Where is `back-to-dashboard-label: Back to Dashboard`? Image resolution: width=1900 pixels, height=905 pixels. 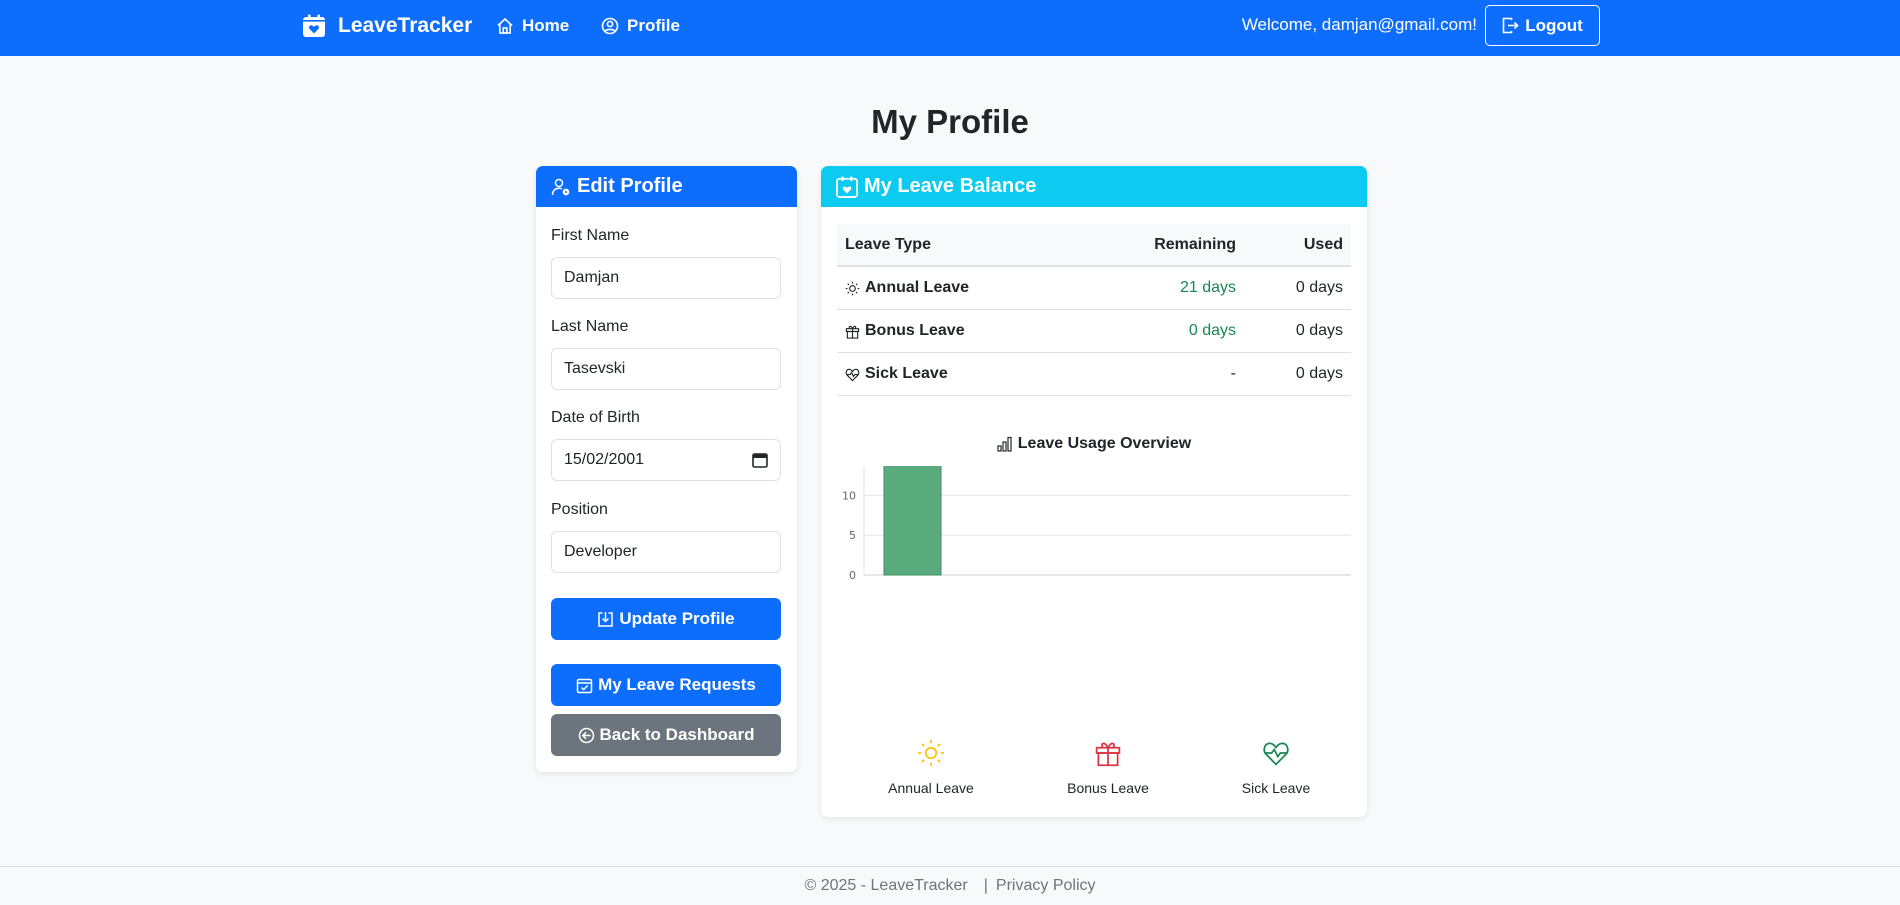
back-to-dashboard-label: Back to Dashboard is located at coordinates (677, 734).